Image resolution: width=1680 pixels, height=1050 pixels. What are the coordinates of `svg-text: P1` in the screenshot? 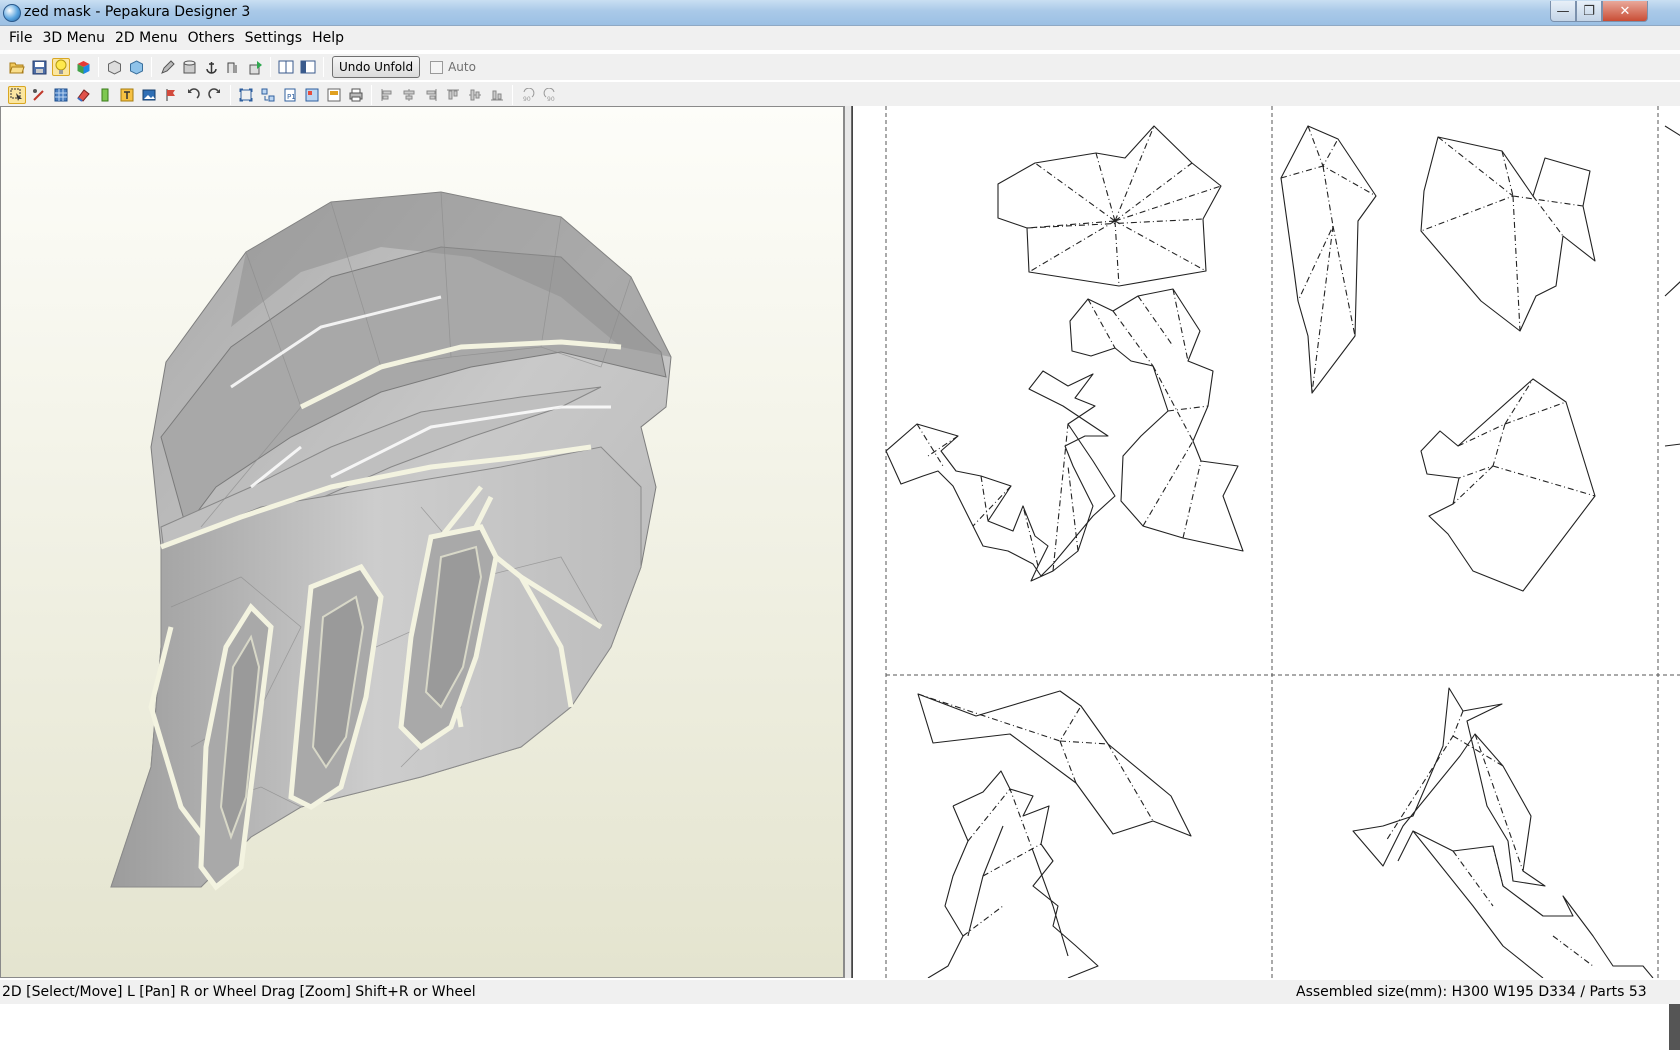 It's located at (291, 97).